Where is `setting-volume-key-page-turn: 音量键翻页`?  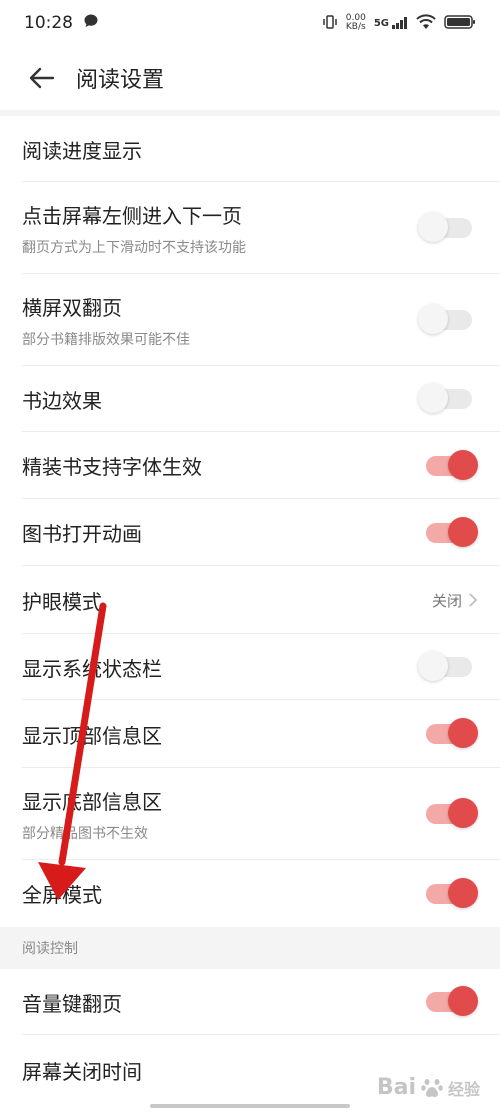 setting-volume-key-page-turn: 音量键翻页 is located at coordinates (250, 1002).